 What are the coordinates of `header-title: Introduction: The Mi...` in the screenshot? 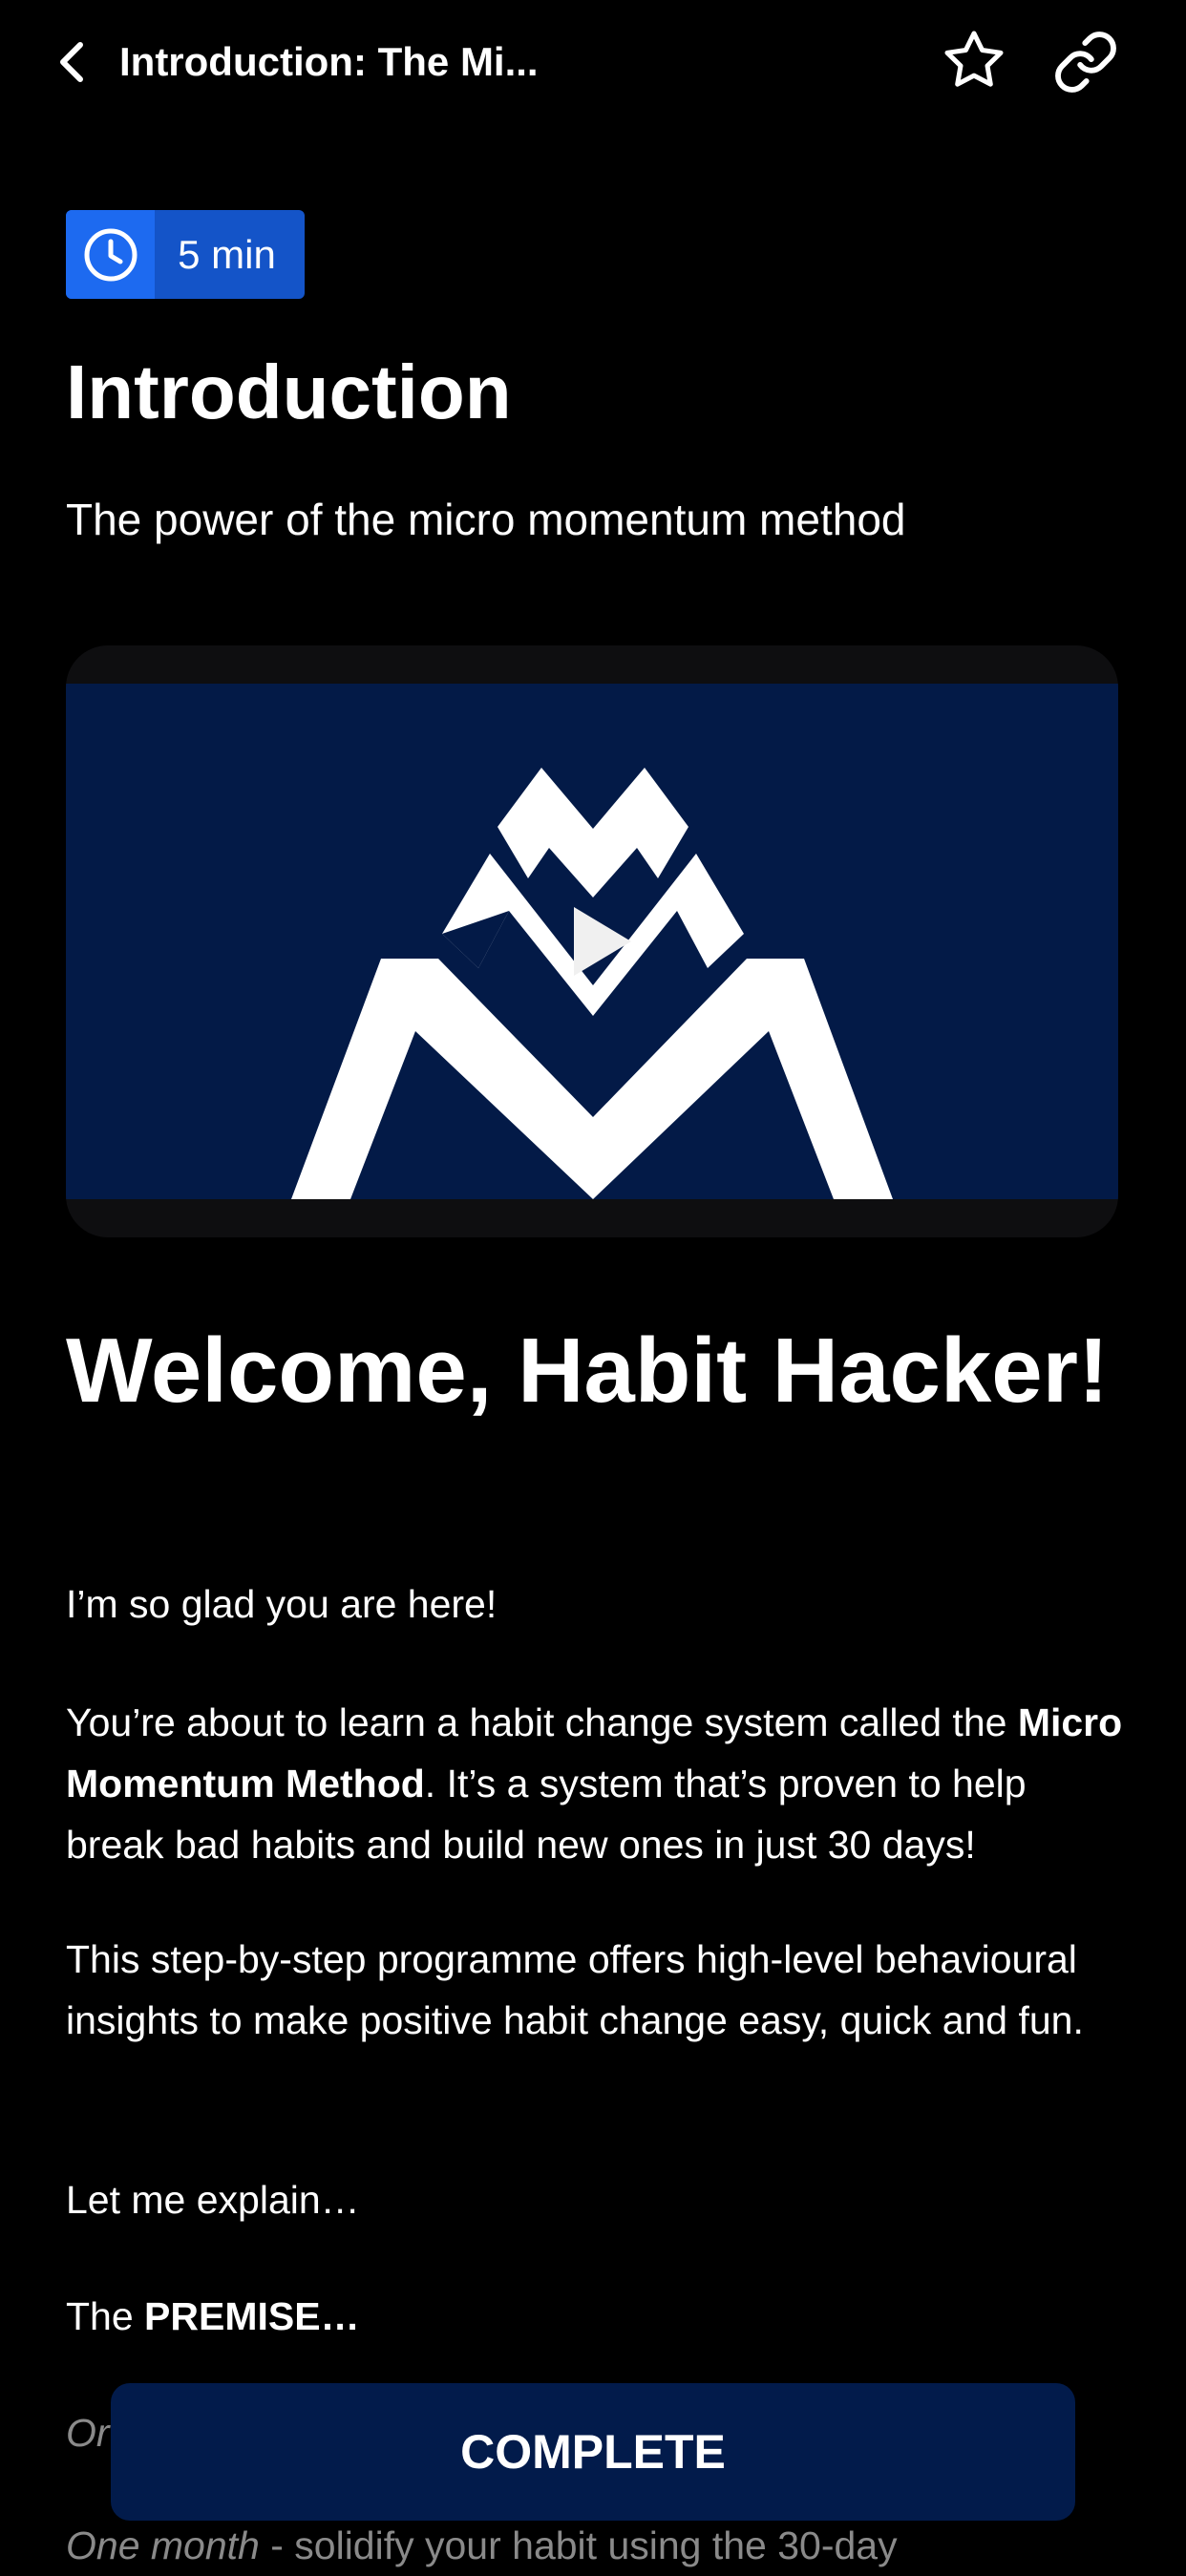 It's located at (329, 61).